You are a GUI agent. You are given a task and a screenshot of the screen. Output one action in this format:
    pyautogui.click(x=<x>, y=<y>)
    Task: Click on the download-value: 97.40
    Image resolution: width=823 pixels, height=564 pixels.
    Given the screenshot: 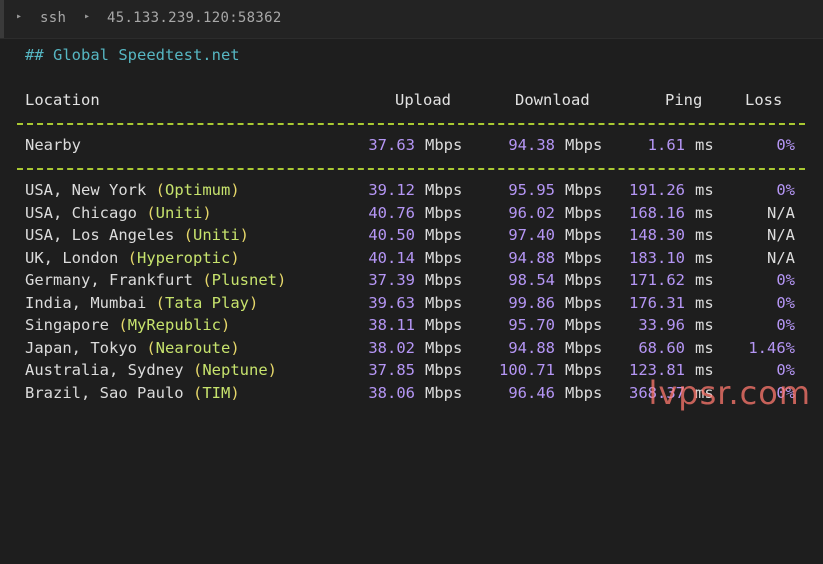 What is the action you would take?
    pyautogui.click(x=531, y=235)
    